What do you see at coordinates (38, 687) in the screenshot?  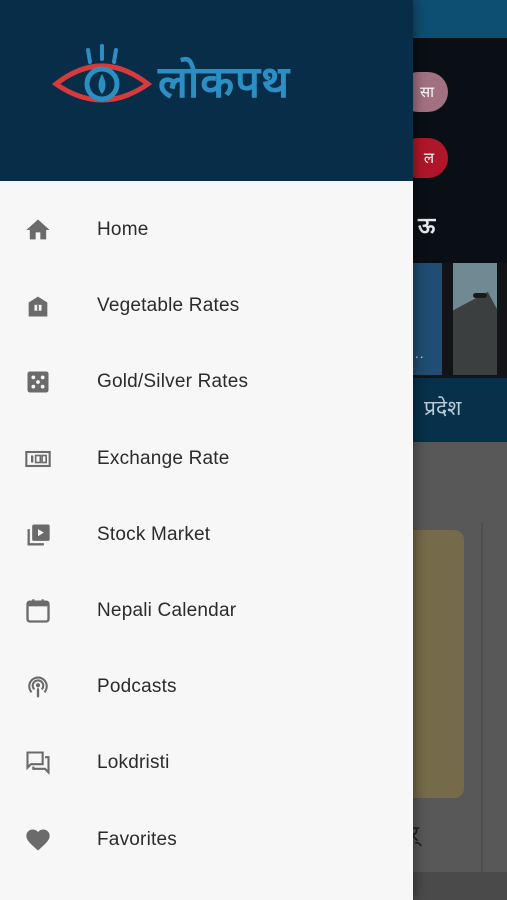 I see `podcast-icon` at bounding box center [38, 687].